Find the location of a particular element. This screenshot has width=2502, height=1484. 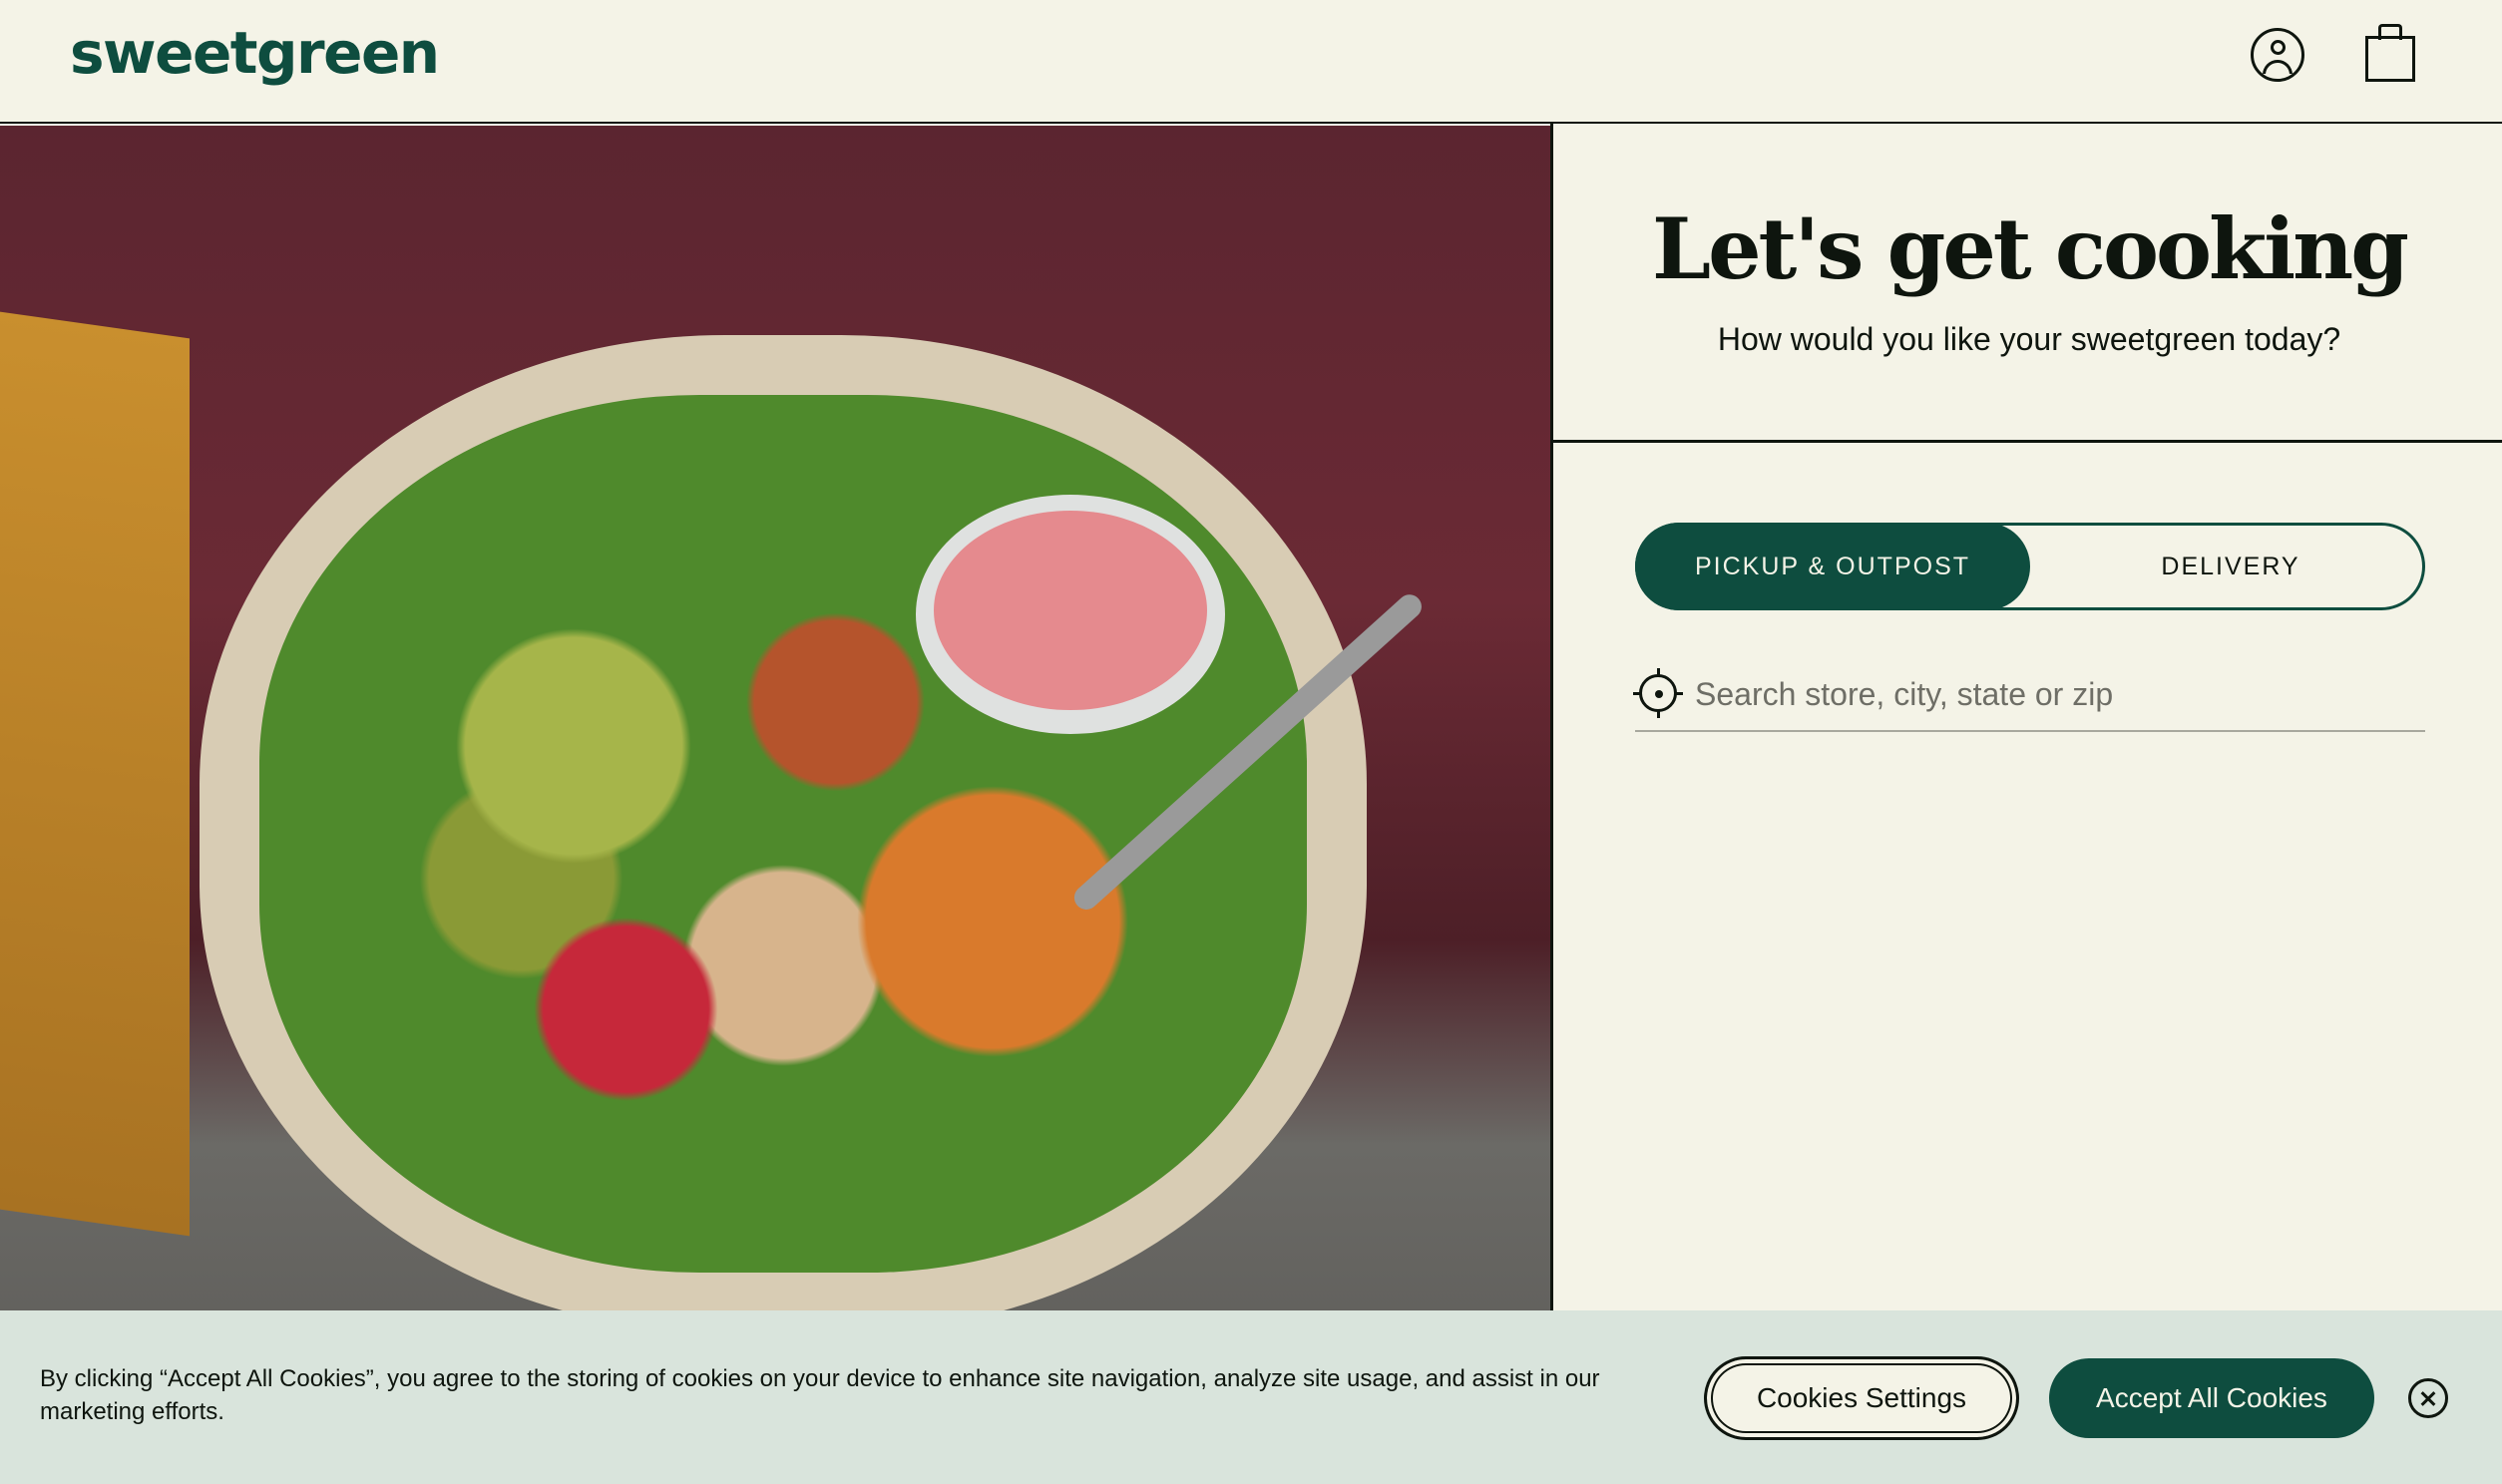

shopping-bag-icon is located at coordinates (2390, 53).